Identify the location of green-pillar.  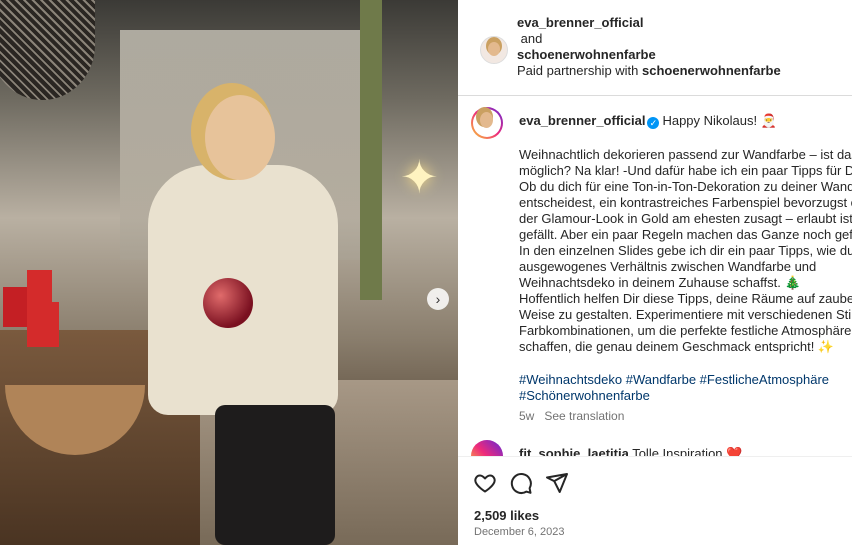
(371, 150).